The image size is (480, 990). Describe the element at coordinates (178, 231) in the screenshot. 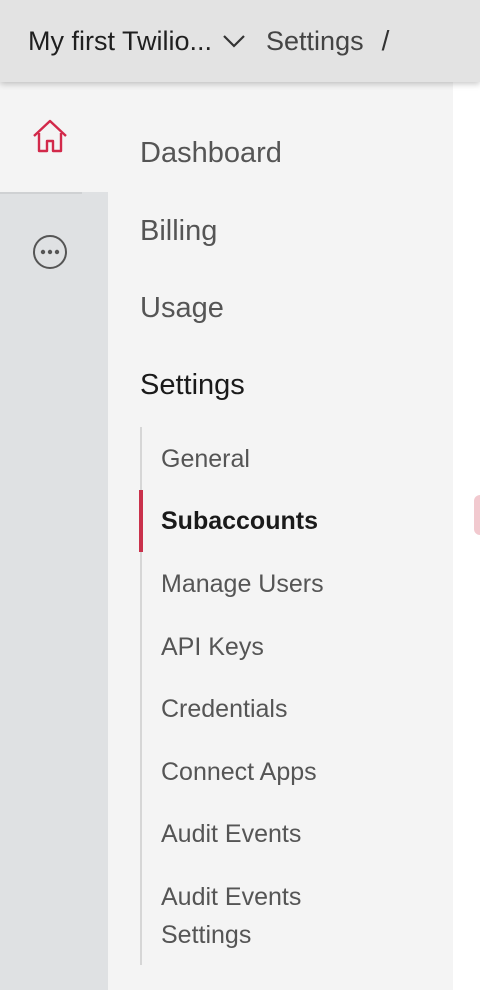

I see `sidebar-item-billing: Billing` at that location.